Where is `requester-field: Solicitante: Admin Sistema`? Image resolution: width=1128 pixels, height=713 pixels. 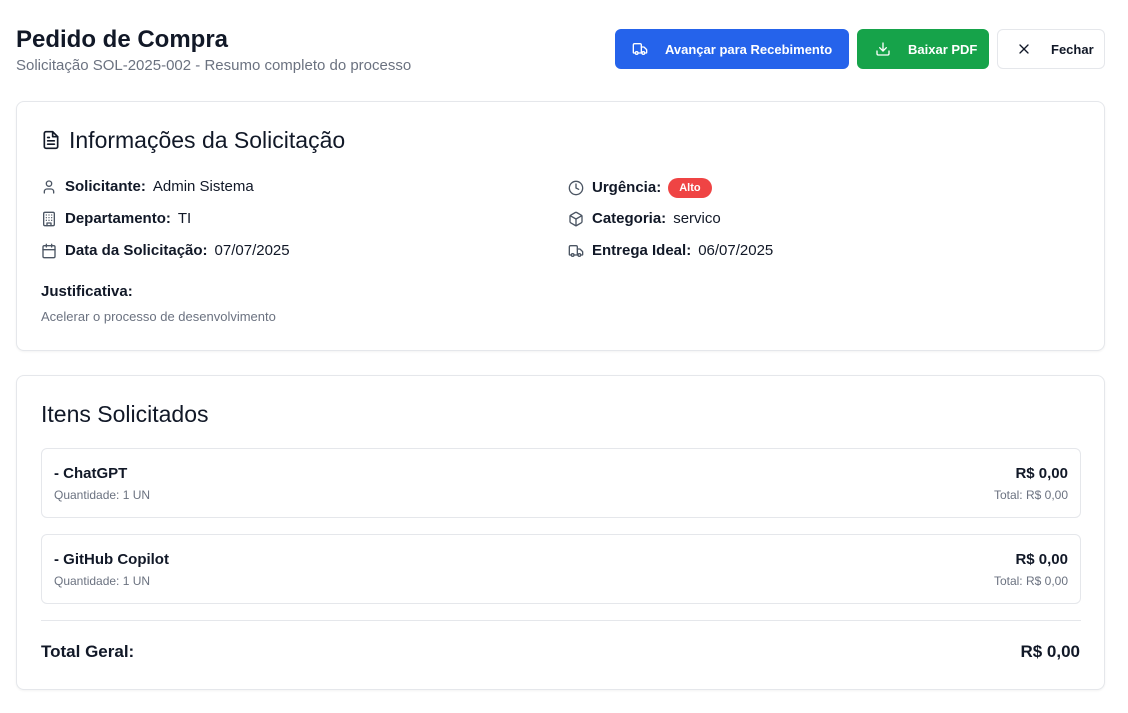 requester-field: Solicitante: Admin Sistema is located at coordinates (147, 187).